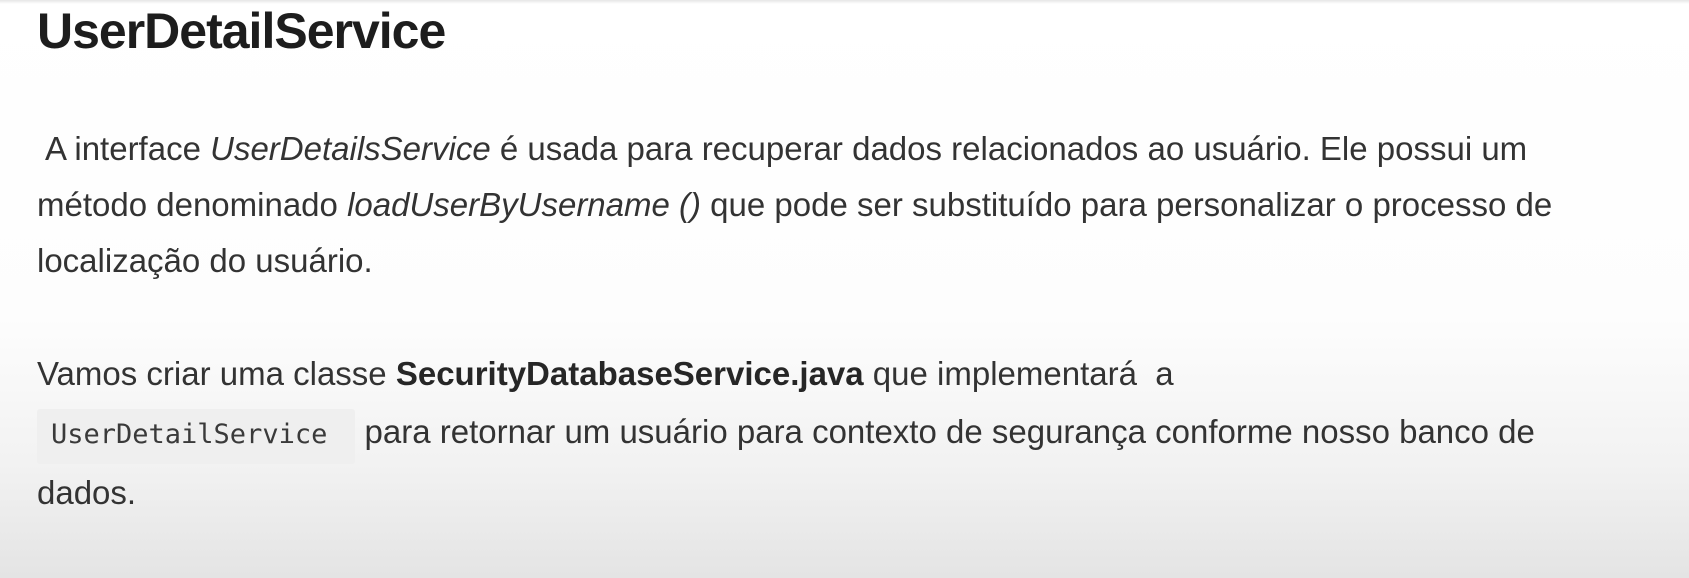  Describe the element at coordinates (350, 148) in the screenshot. I see `interface-name-italic: UserDetailsService` at that location.